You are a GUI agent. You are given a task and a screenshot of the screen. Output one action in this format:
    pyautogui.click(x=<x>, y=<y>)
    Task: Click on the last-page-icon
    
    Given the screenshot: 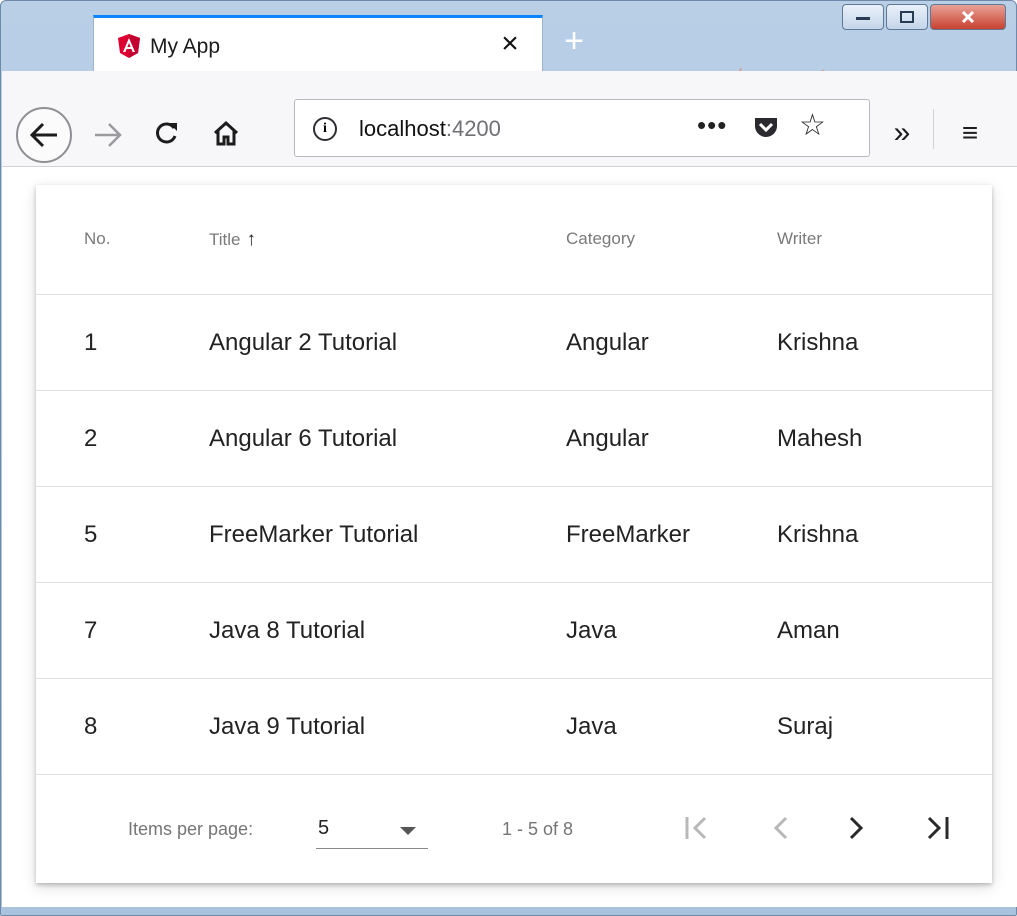 What is the action you would take?
    pyautogui.click(x=938, y=828)
    